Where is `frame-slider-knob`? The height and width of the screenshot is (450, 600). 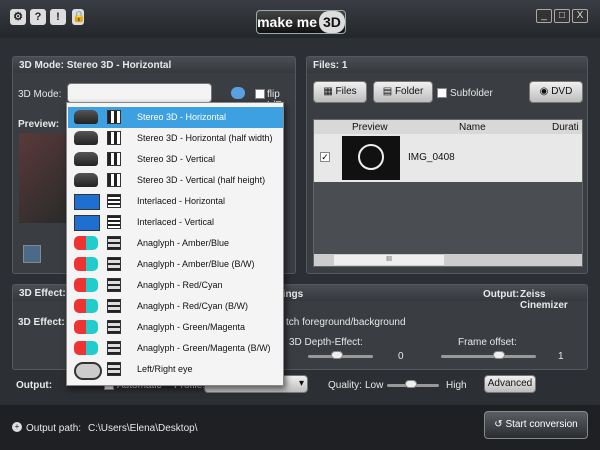 frame-slider-knob is located at coordinates (499, 355).